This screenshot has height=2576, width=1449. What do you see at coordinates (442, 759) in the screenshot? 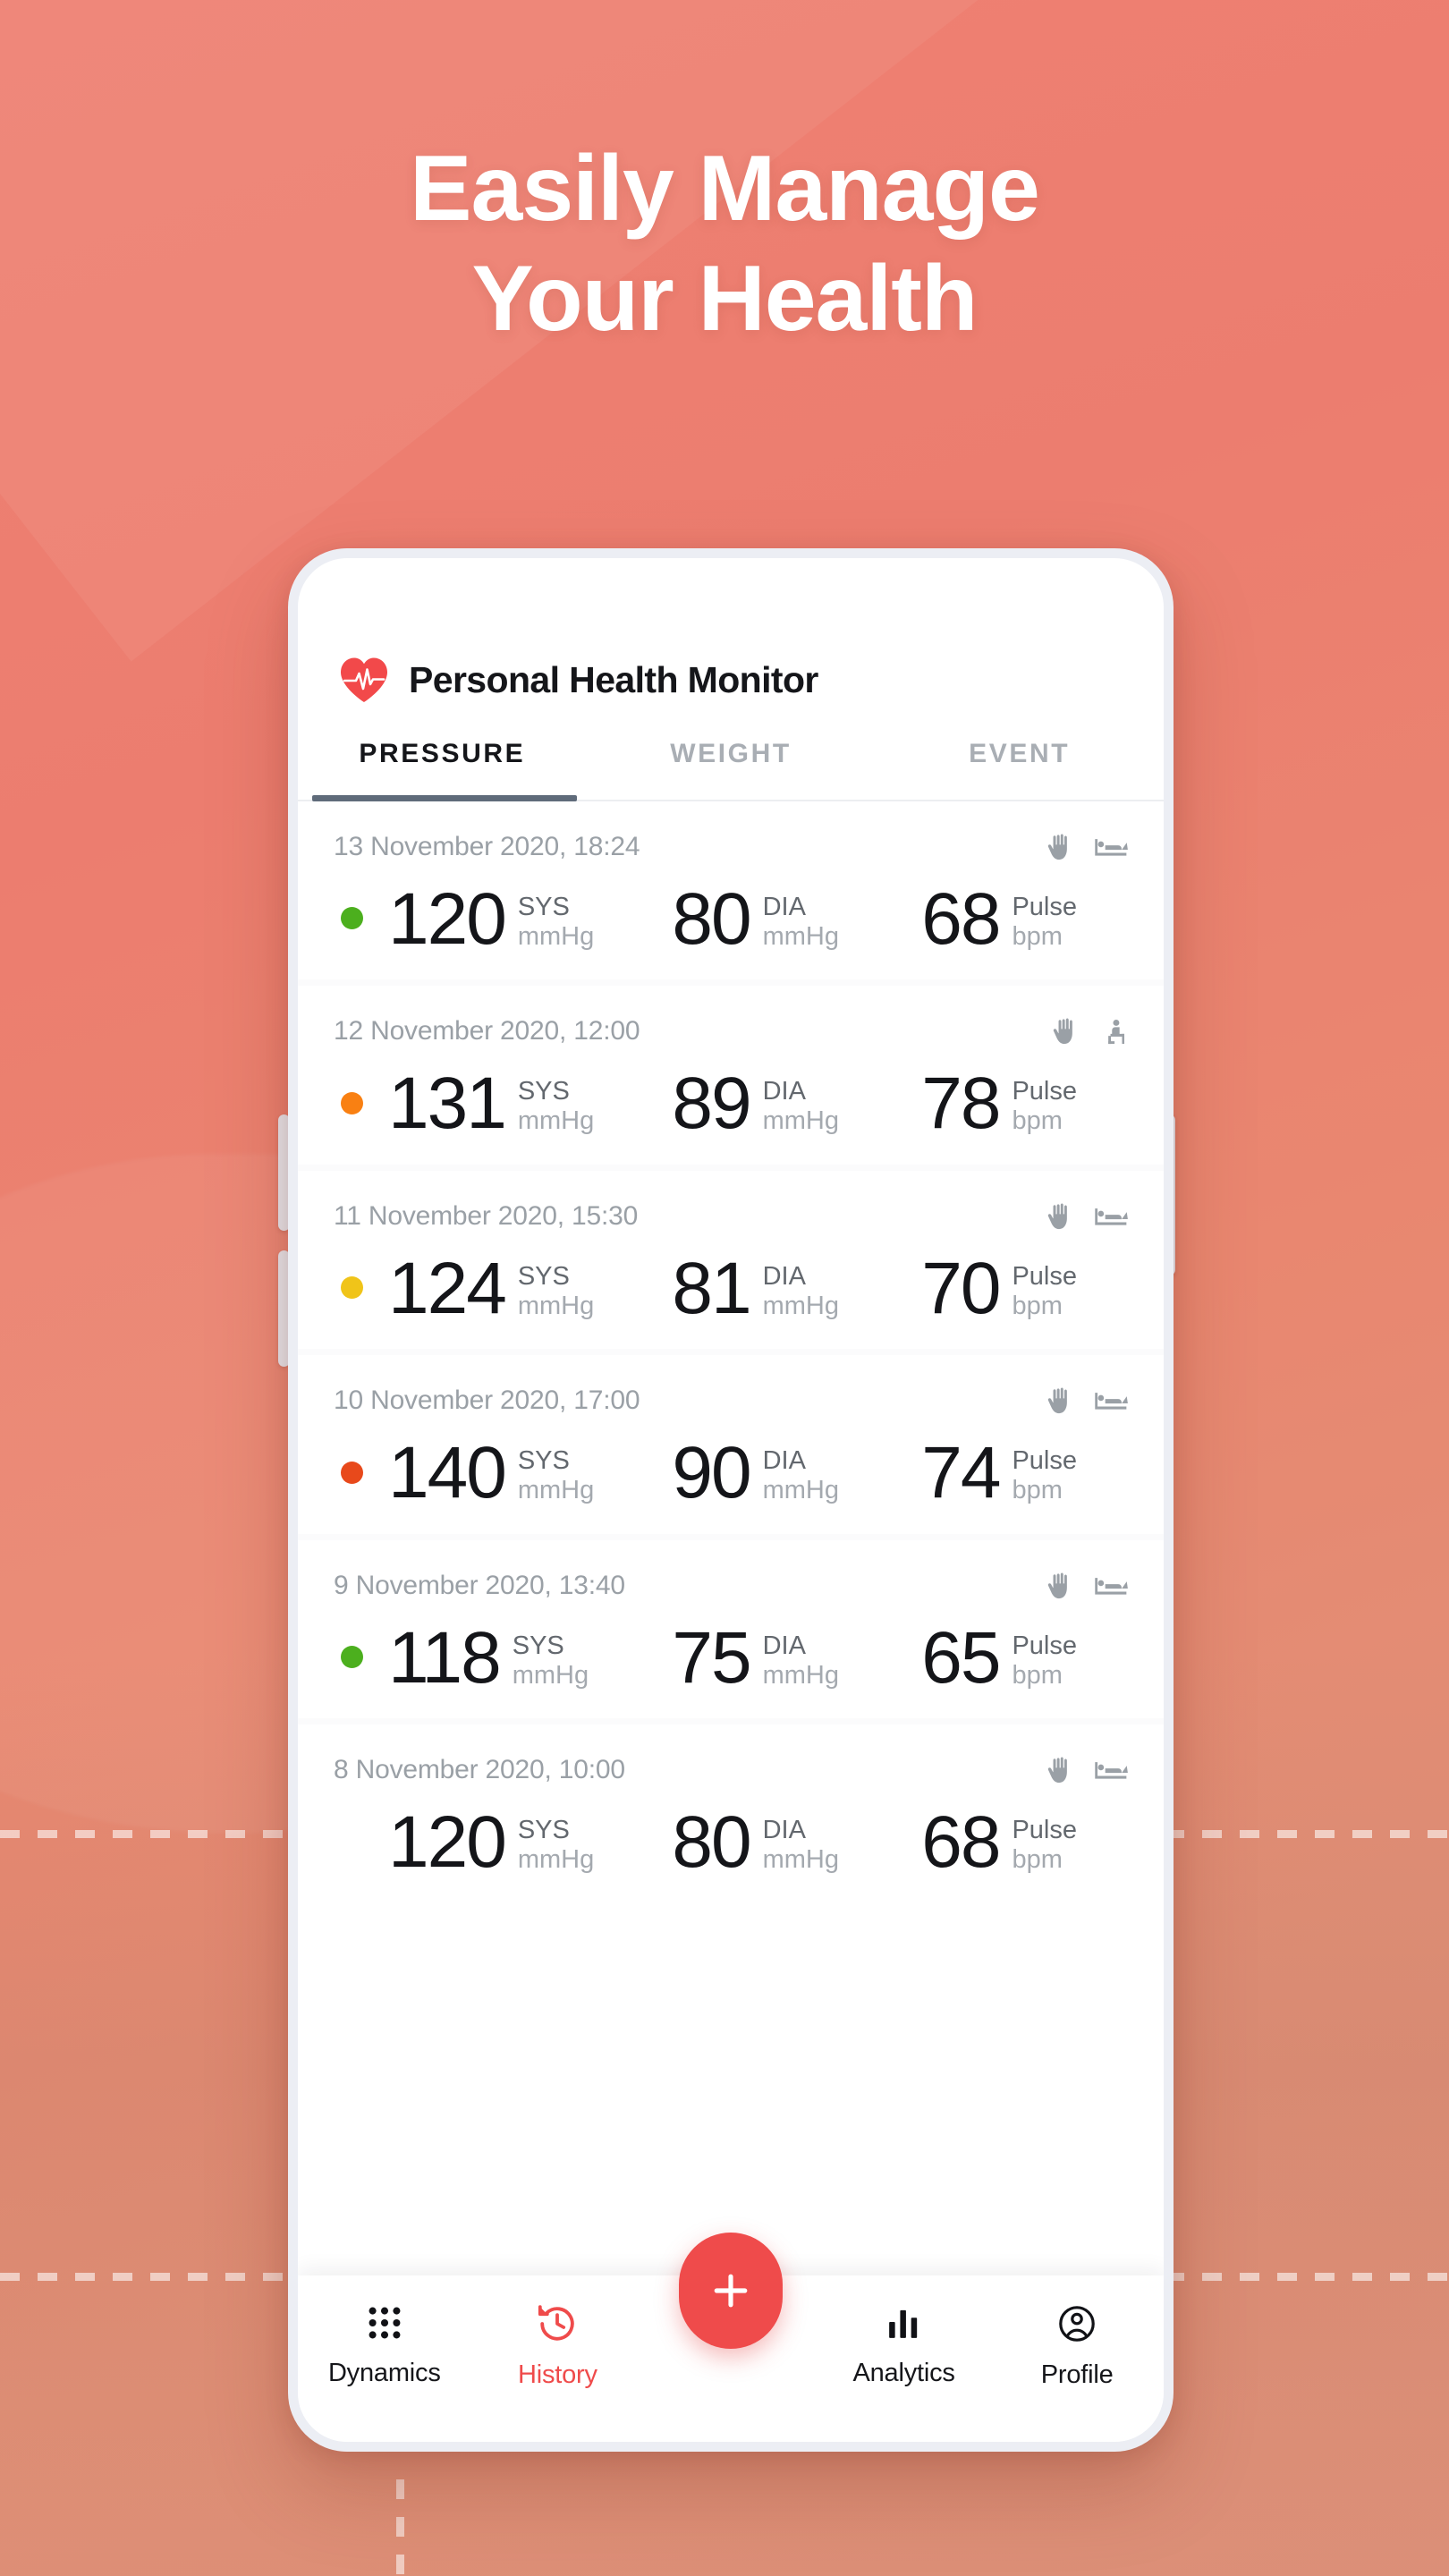
I see `tab-pressure: PRESSURE` at bounding box center [442, 759].